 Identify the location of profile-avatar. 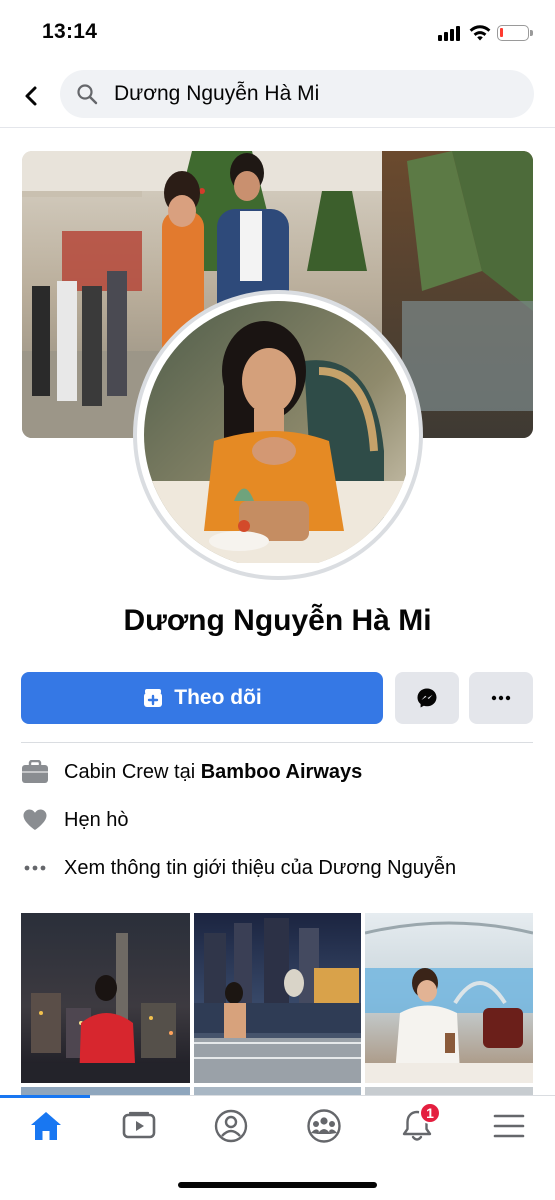
(278, 435).